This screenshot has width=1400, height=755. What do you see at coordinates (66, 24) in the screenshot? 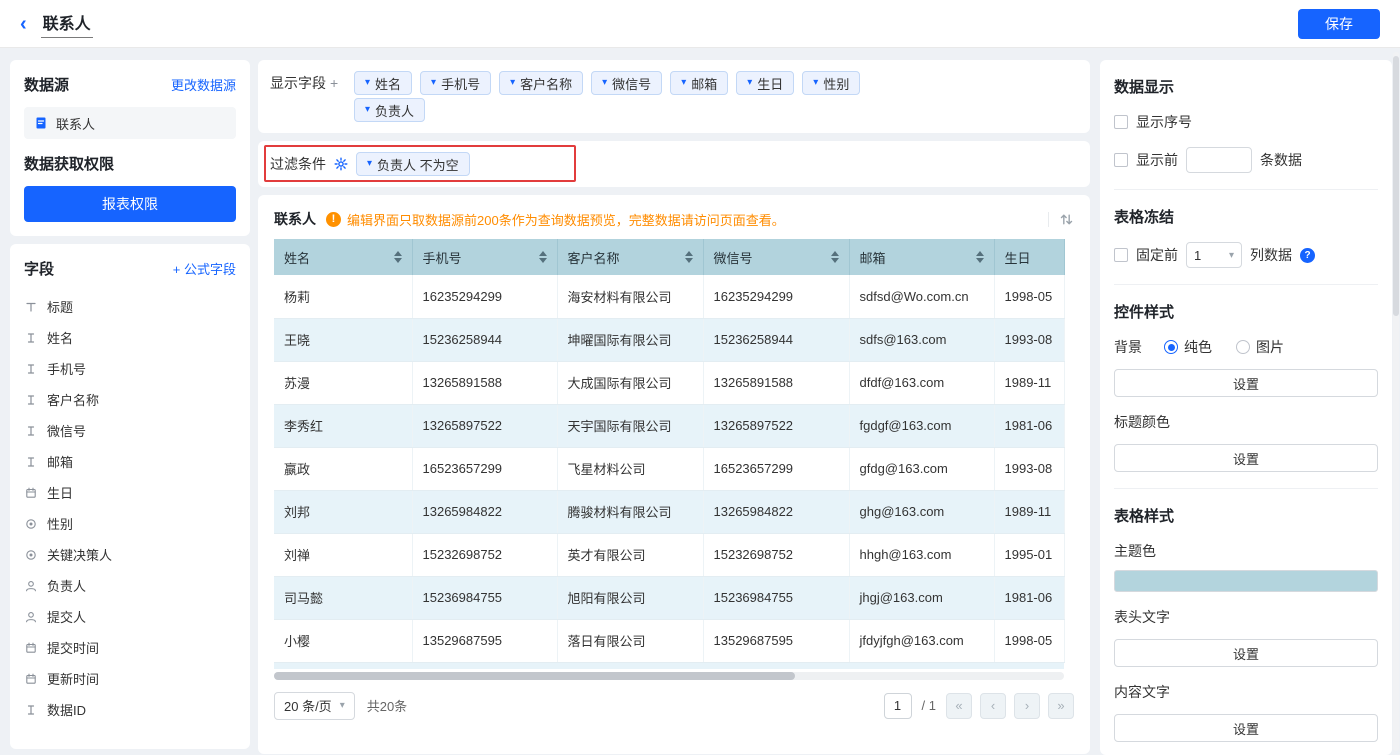
I see `page-title: 联系人` at bounding box center [66, 24].